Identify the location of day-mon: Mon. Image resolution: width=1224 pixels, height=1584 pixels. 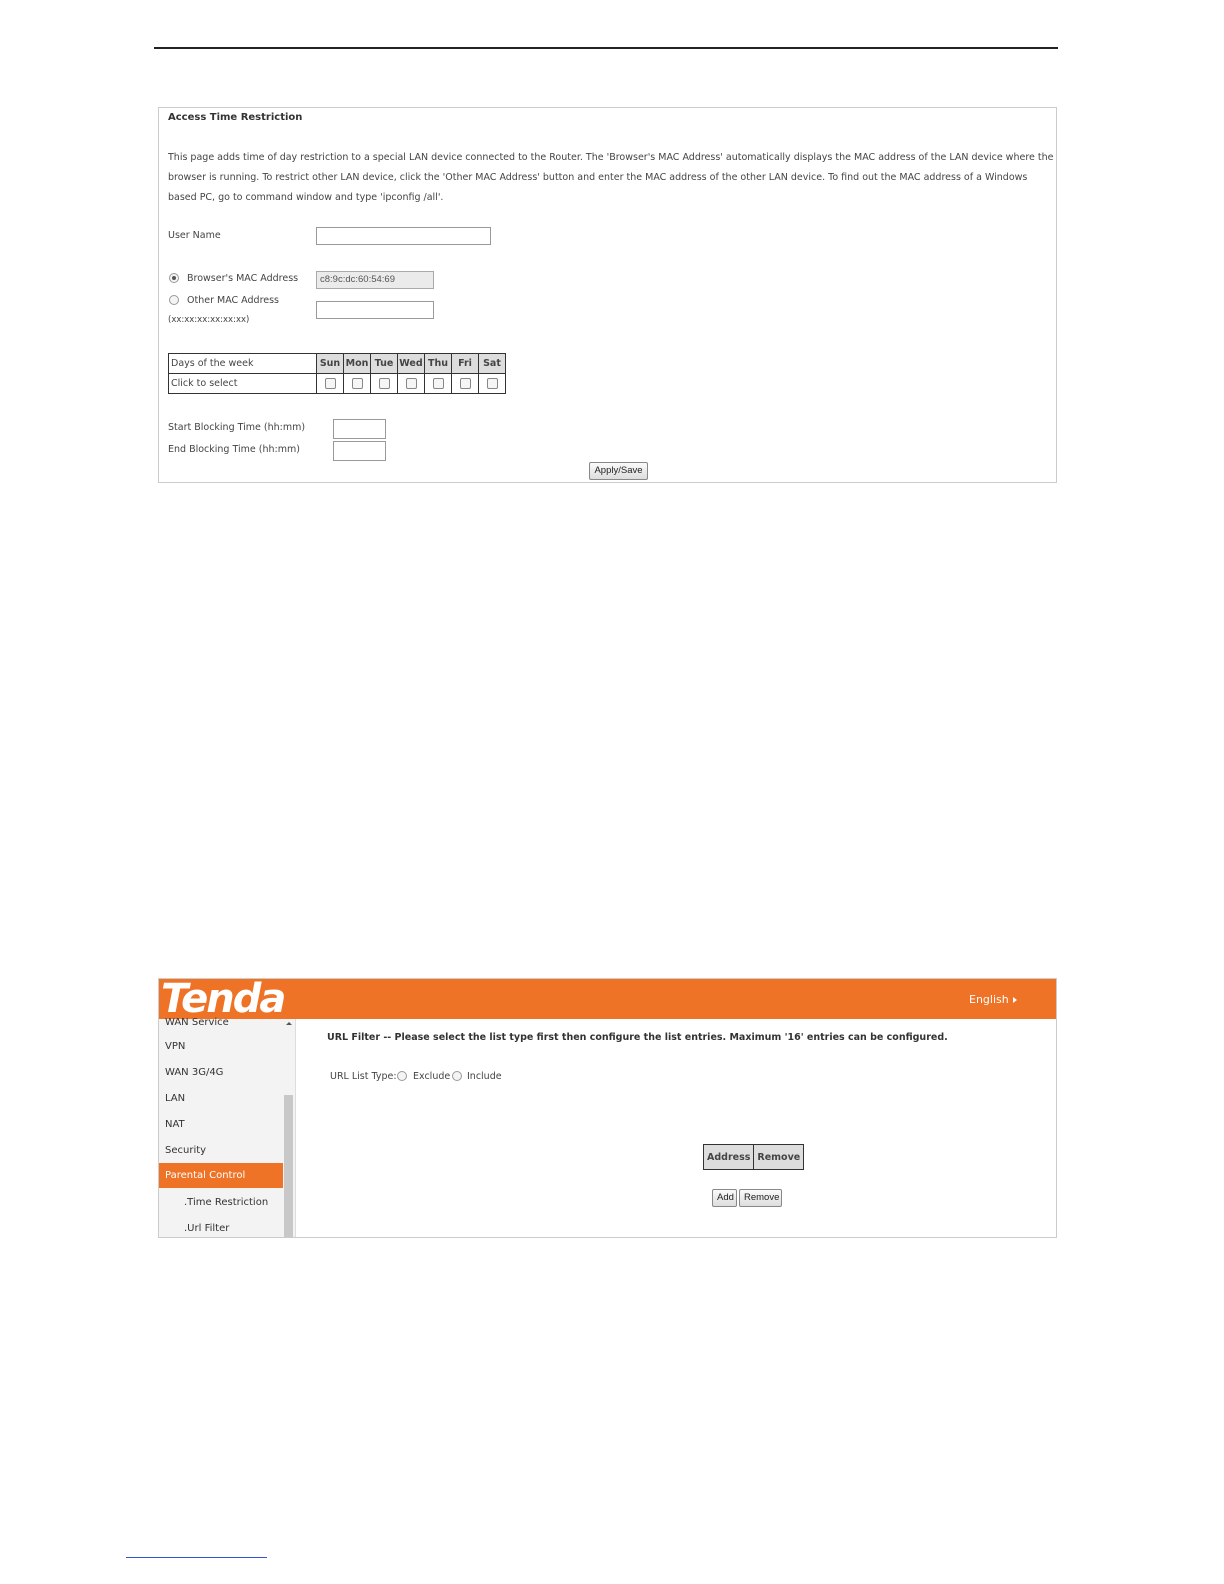
(357, 363).